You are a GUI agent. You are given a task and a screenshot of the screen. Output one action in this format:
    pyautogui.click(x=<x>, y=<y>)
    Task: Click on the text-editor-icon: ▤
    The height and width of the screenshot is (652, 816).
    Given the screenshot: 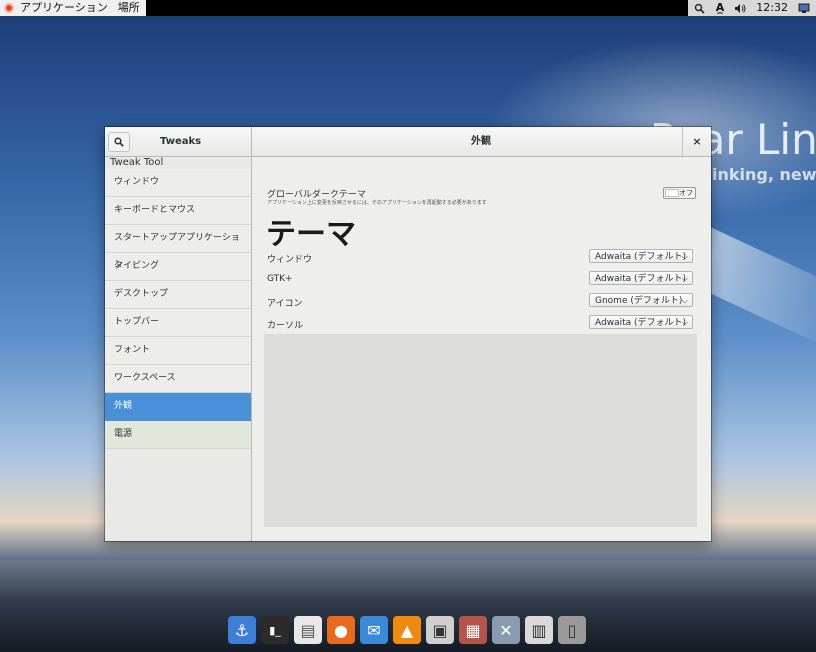 What is the action you would take?
    pyautogui.click(x=308, y=630)
    